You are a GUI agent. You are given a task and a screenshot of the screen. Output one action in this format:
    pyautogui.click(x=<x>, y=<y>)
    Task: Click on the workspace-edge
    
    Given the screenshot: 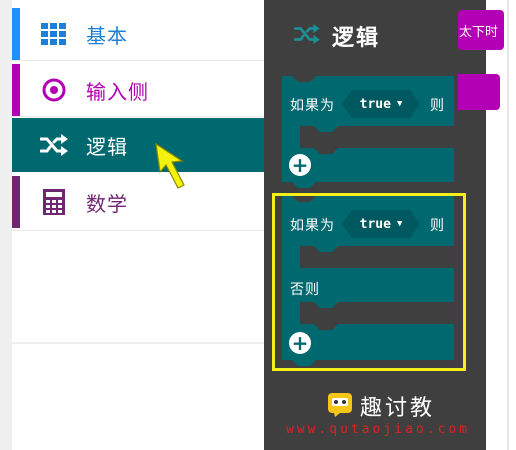 What is the action you would take?
    pyautogui.click(x=508, y=225)
    